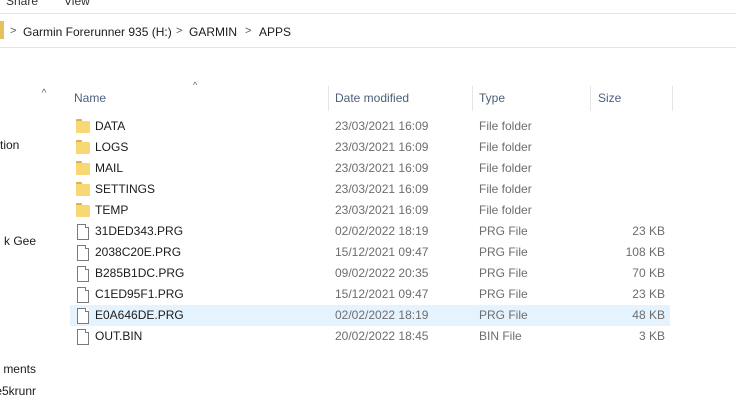 The height and width of the screenshot is (397, 736). Describe the element at coordinates (648, 273) in the screenshot. I see `file-size: 70 KB` at that location.